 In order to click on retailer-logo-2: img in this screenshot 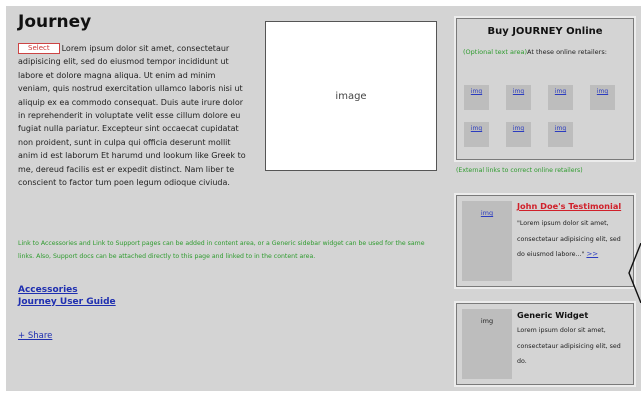, I will do `click(518, 97)`.